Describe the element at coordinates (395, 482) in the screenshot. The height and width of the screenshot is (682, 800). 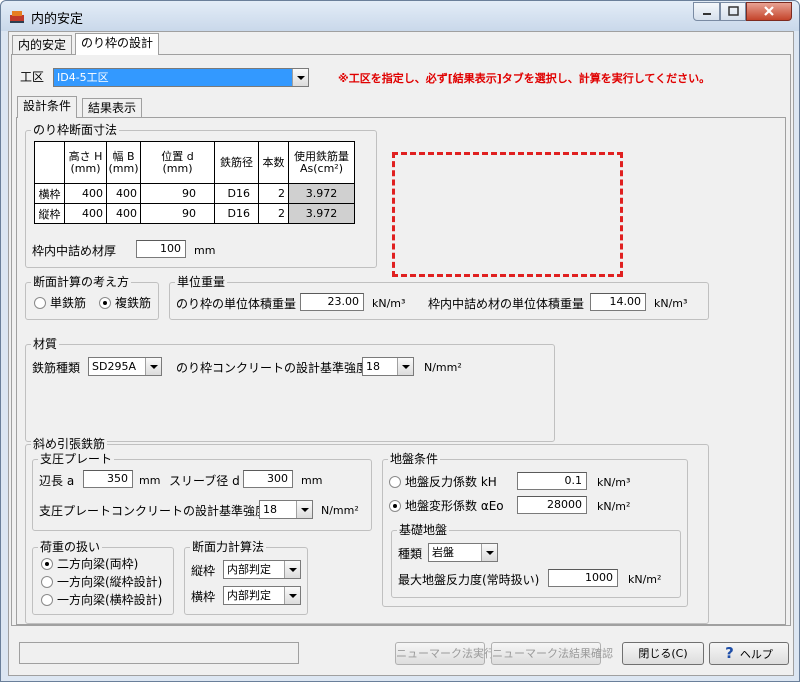
I see `kh-radio` at that location.